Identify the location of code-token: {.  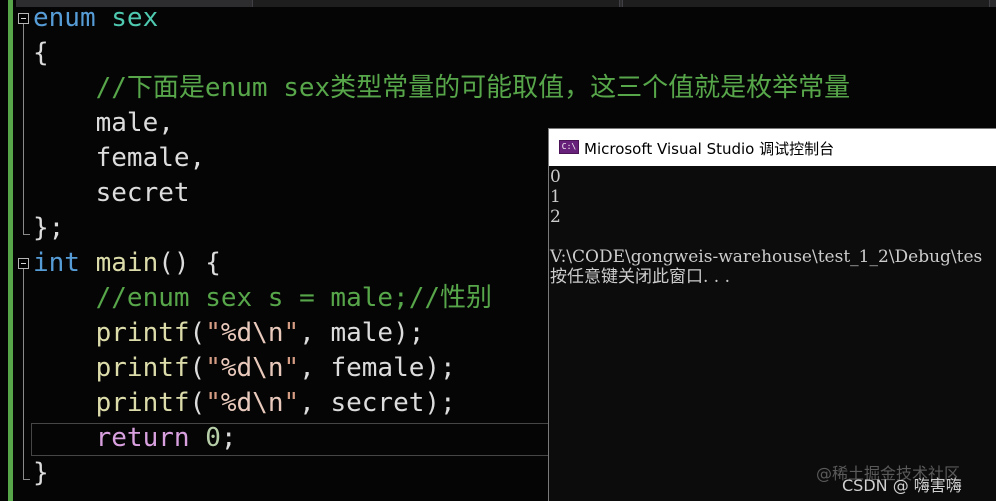
(41, 53).